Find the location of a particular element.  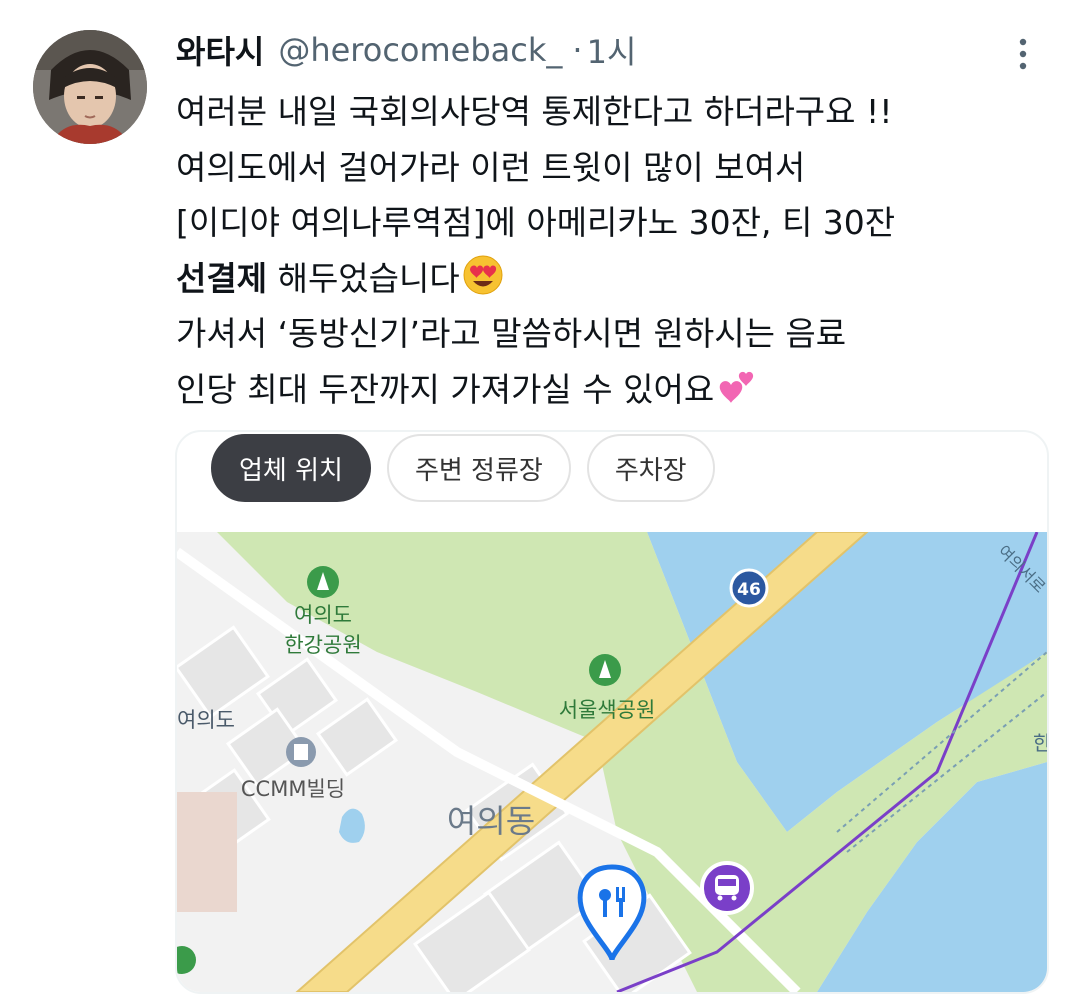

route-46-shield: 46 is located at coordinates (749, 588).